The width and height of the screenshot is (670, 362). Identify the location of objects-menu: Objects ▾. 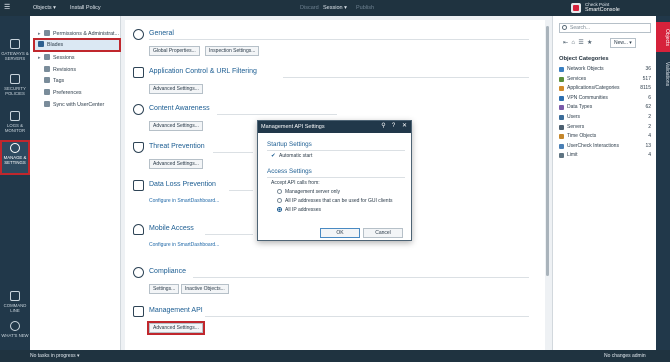
(44, 8).